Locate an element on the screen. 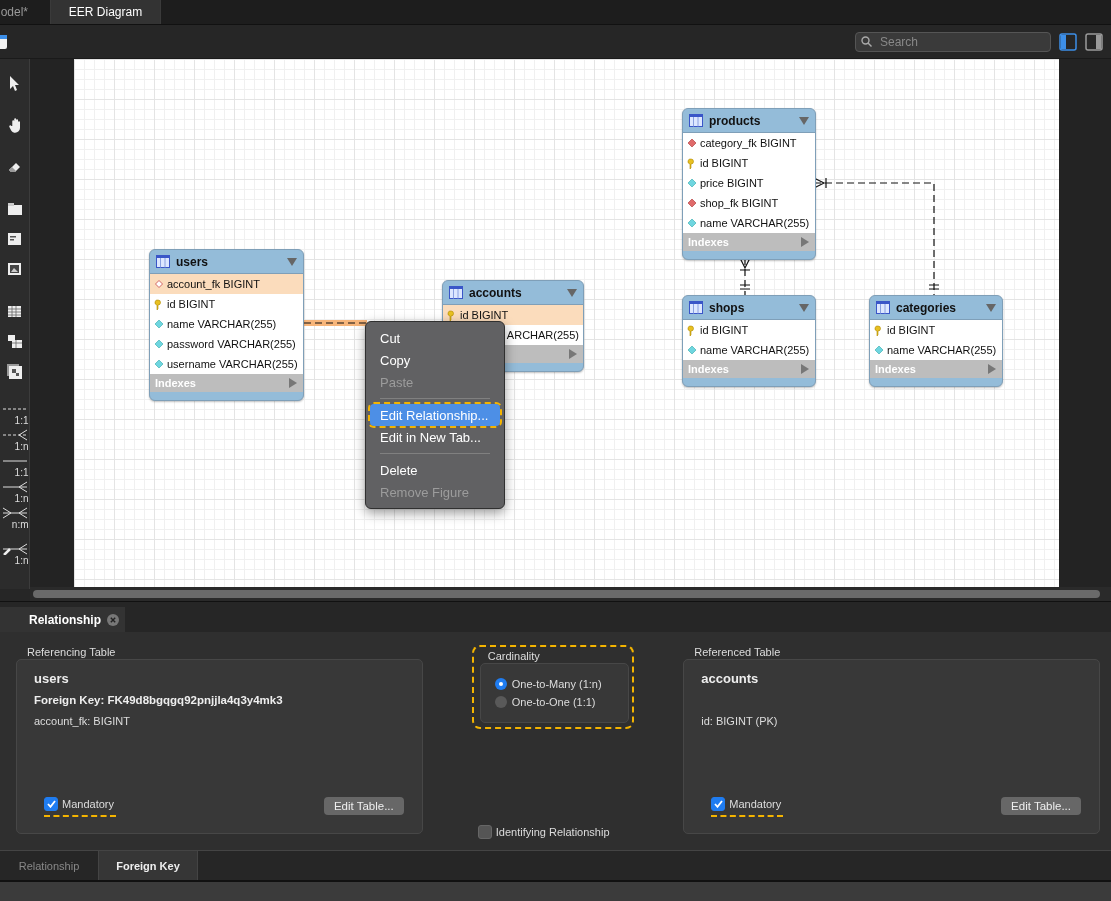  document-tab: EER Diagram is located at coordinates (106, 12).